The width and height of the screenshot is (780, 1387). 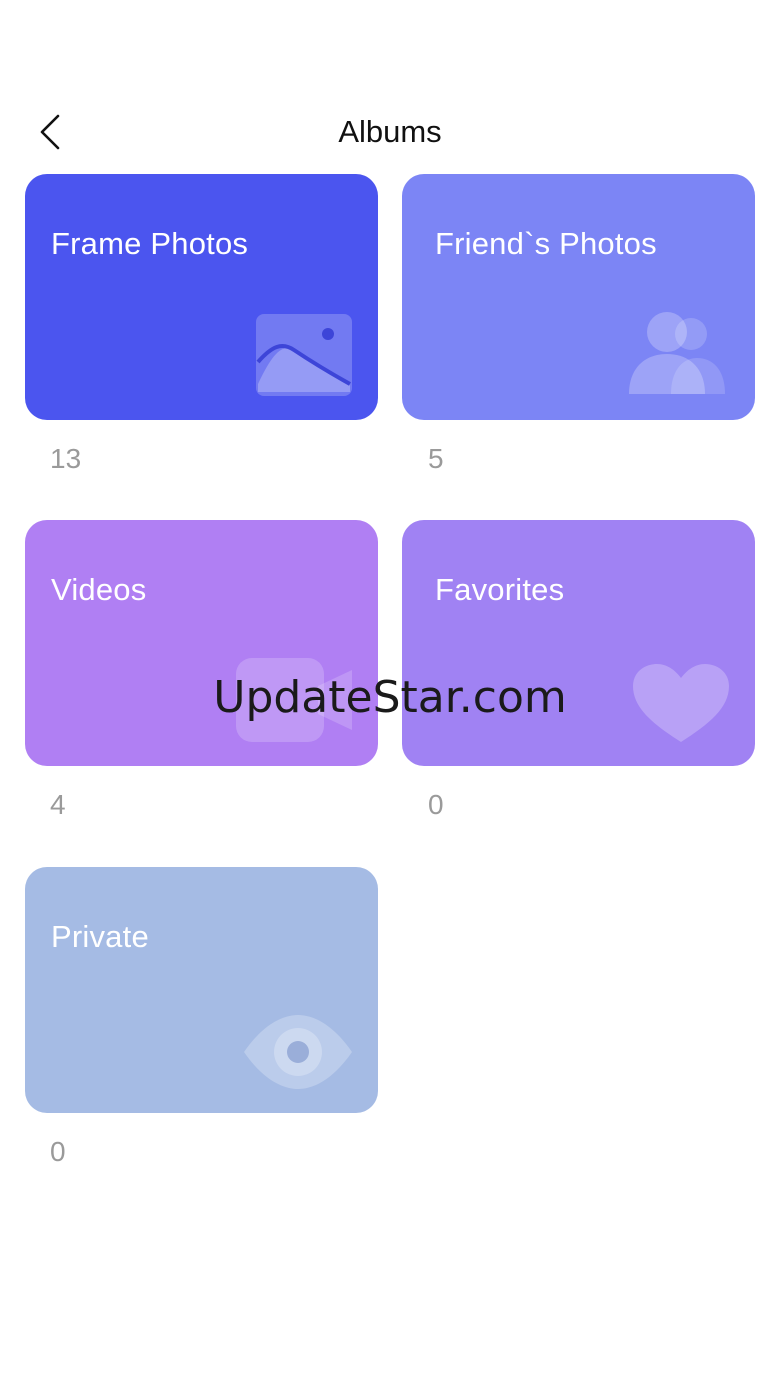 What do you see at coordinates (99, 589) in the screenshot?
I see `album-title: Videos` at bounding box center [99, 589].